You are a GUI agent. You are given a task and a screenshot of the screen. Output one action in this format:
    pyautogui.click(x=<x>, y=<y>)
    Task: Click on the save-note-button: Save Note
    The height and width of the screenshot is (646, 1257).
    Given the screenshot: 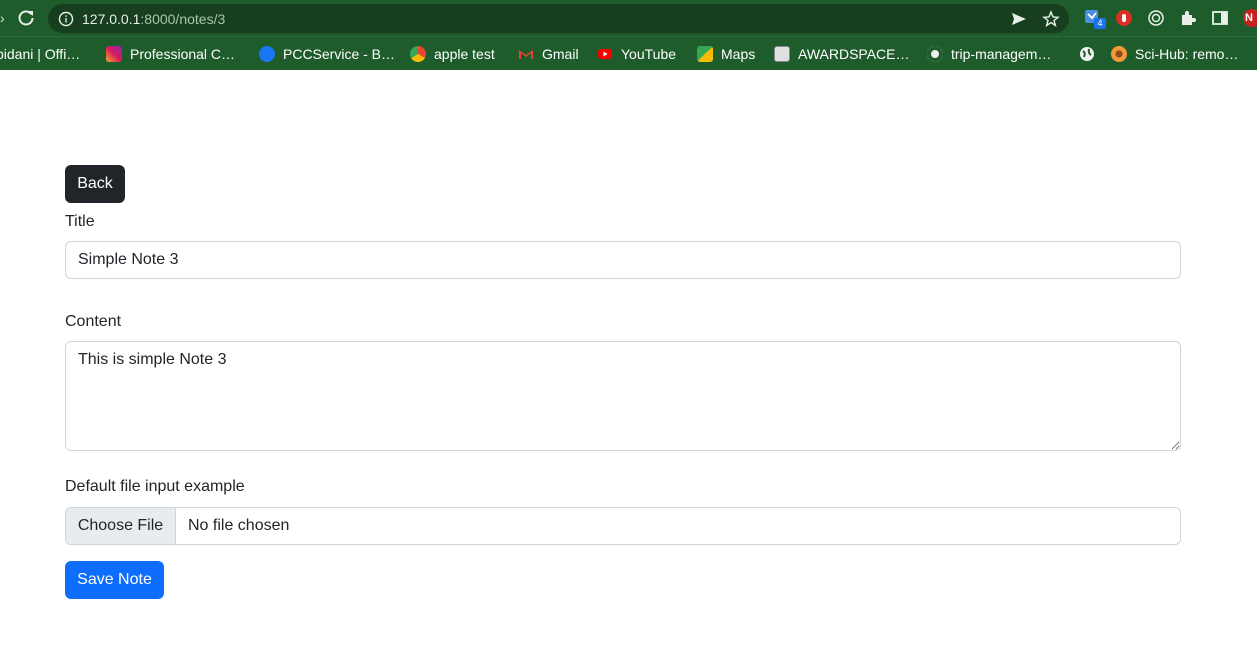 What is the action you would take?
    pyautogui.click(x=114, y=580)
    